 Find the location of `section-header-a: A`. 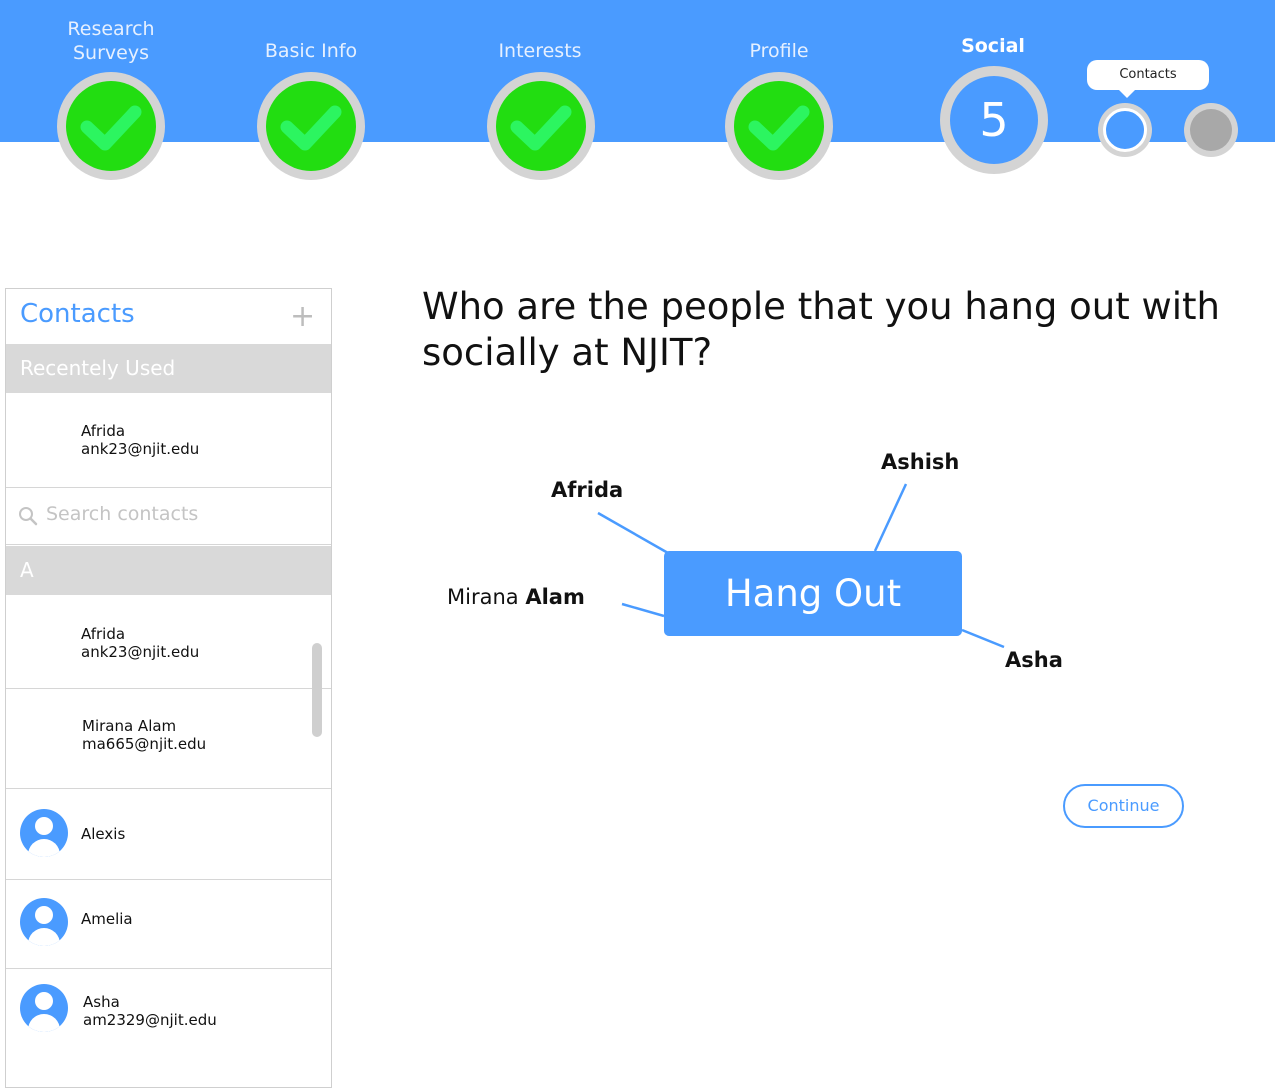

section-header-a: A is located at coordinates (168, 570).